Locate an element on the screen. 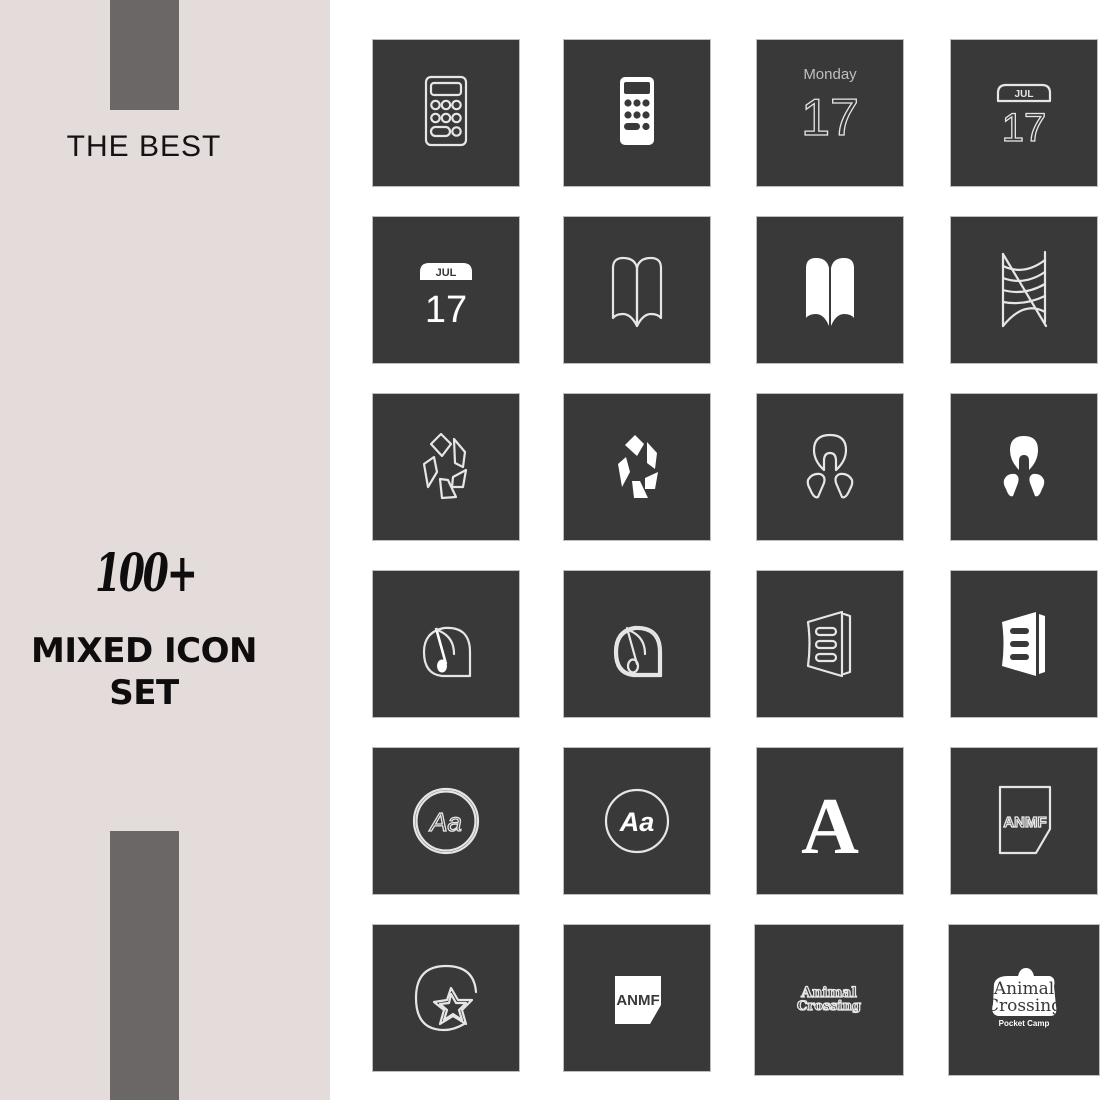 The image size is (1100, 1100). tile-animal-crossing-pocket-camp: Animal Crossing Pocket Camp is located at coordinates (1024, 1000).